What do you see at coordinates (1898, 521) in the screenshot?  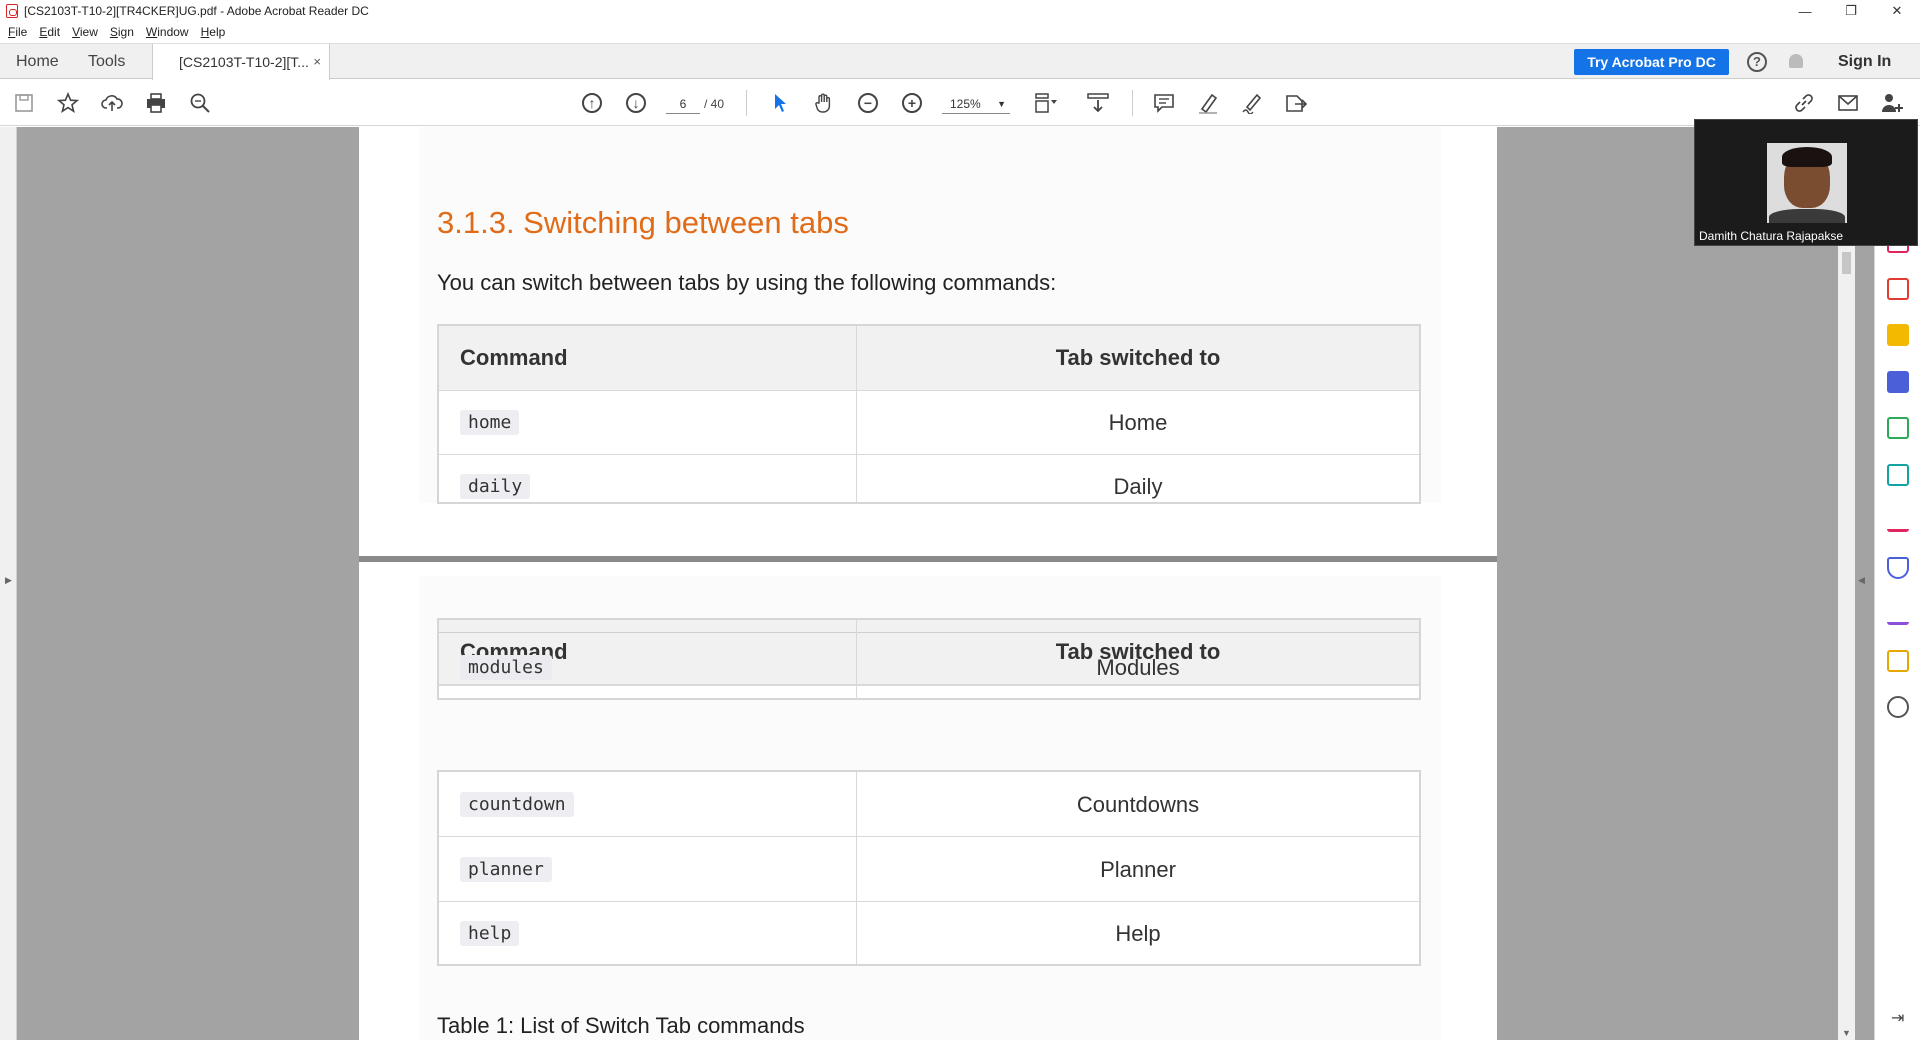 I see `fill-sign-icon` at bounding box center [1898, 521].